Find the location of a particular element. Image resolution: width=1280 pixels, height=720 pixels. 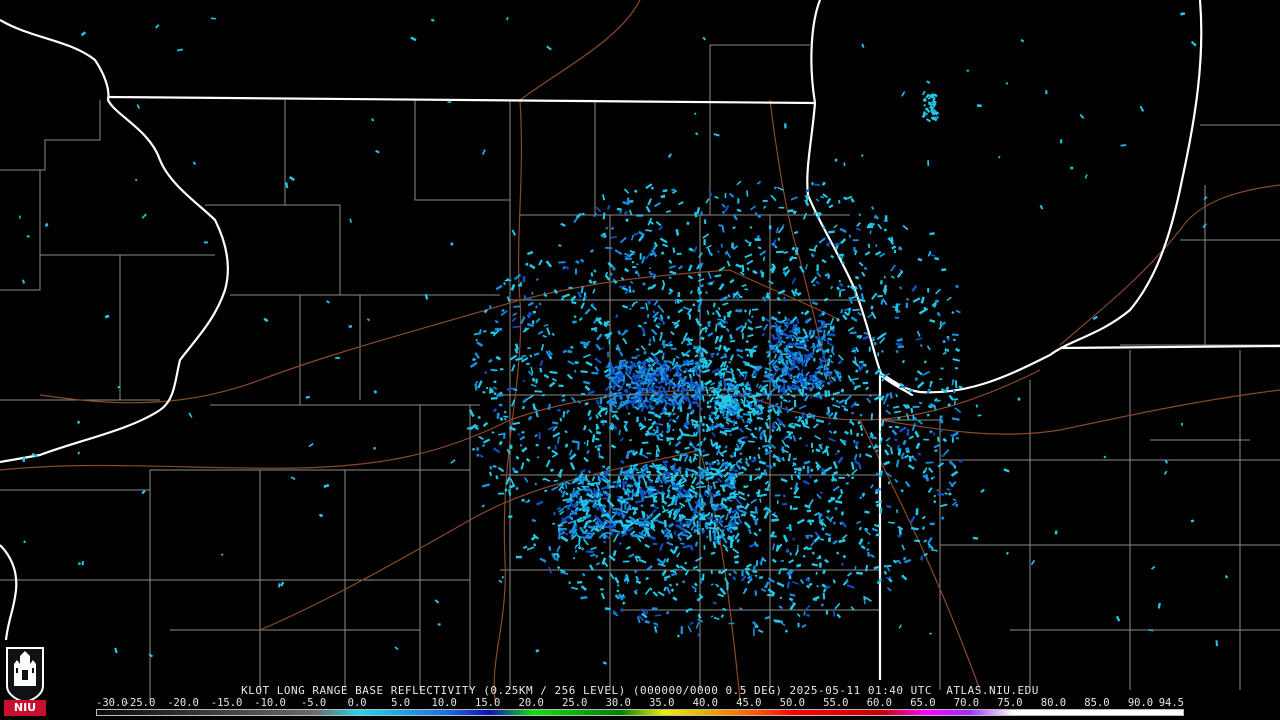

legend-label: 90.0 is located at coordinates (1140, 703).